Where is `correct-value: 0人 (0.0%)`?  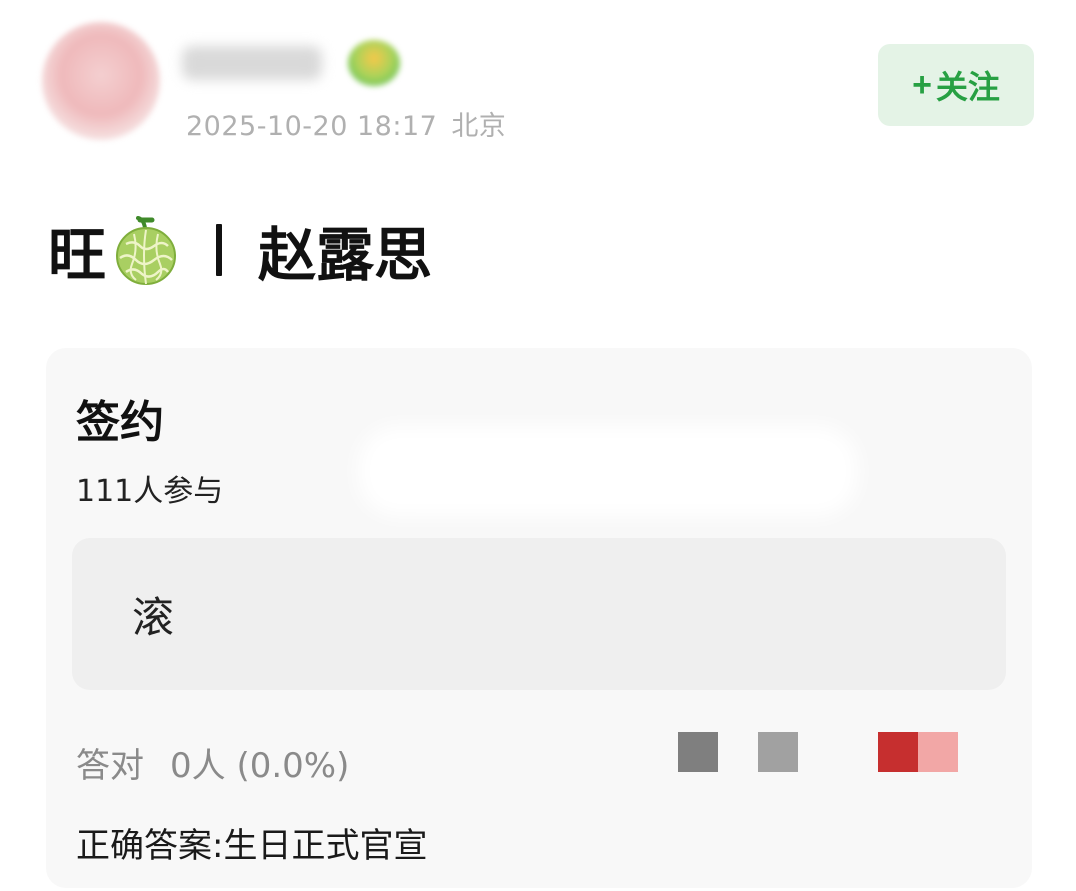 correct-value: 0人 (0.0%) is located at coordinates (260, 766).